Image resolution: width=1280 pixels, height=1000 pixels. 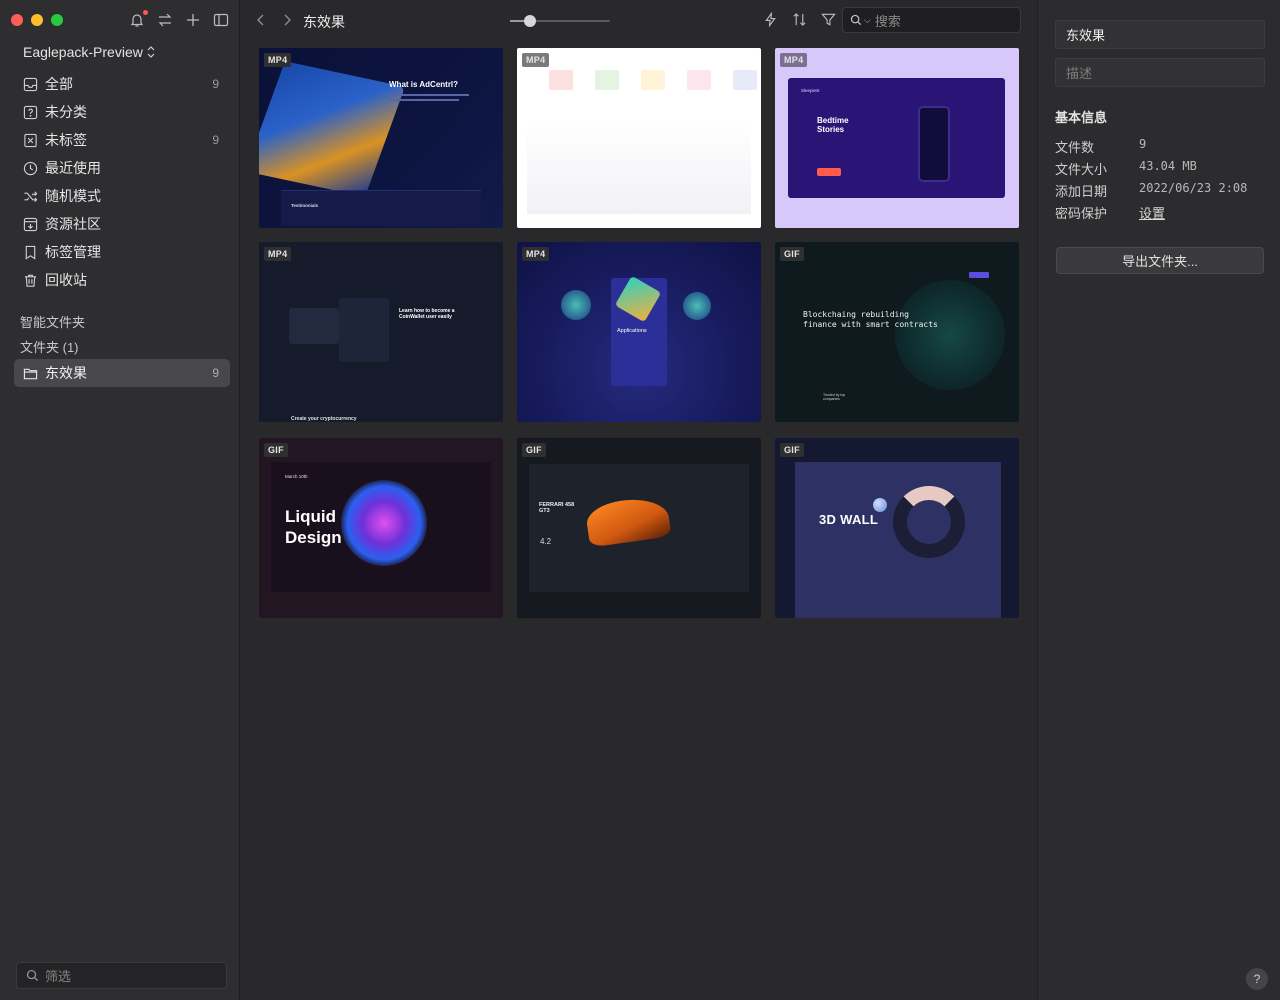 I want to click on info-key: 密码保护, so click(x=1081, y=213).